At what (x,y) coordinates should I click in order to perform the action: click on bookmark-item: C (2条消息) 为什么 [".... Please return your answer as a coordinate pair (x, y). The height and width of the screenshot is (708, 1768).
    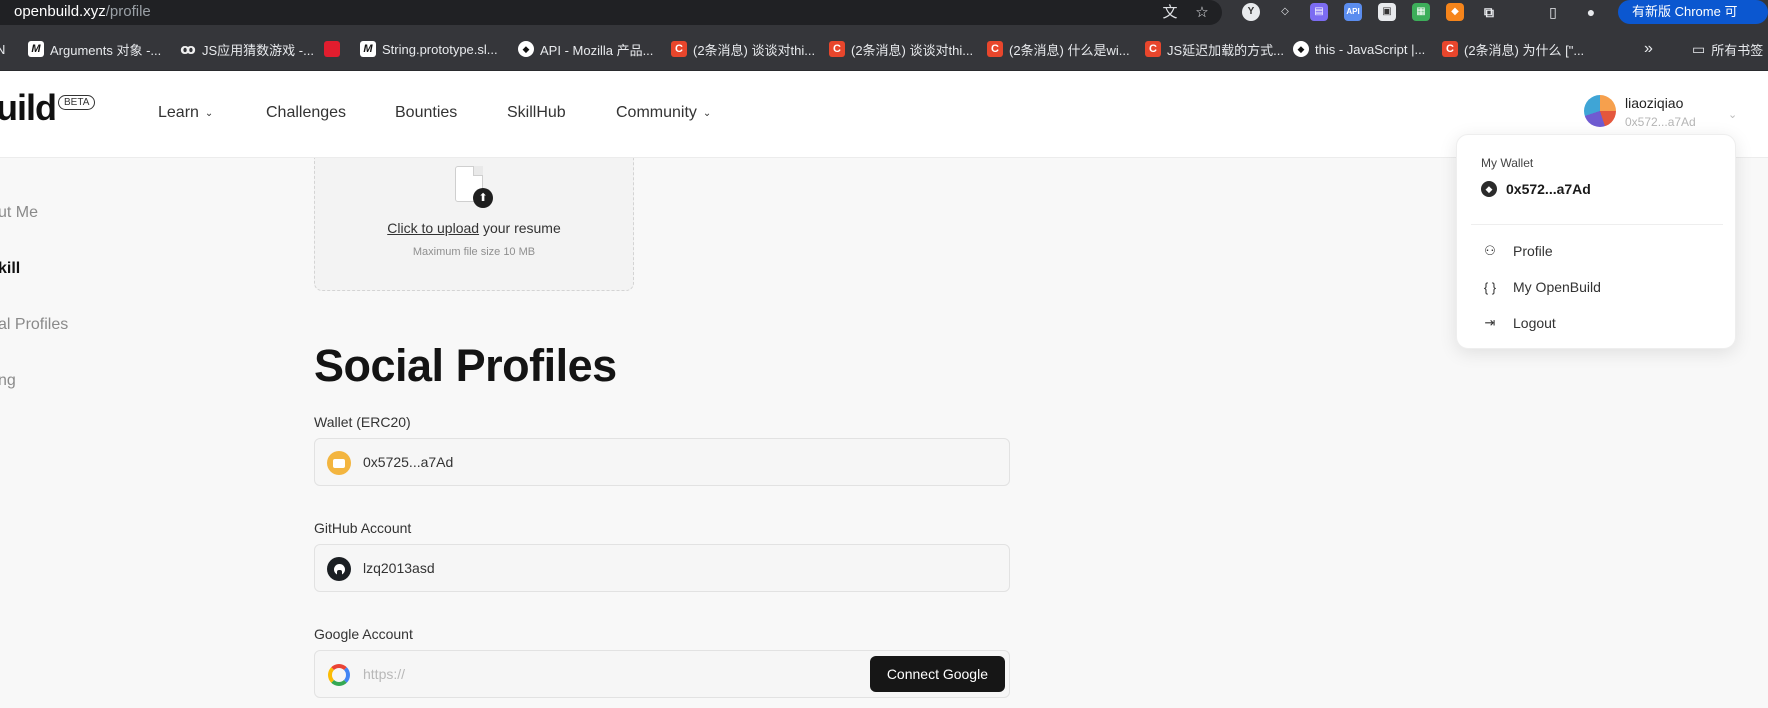
    Looking at the image, I should click on (1513, 49).